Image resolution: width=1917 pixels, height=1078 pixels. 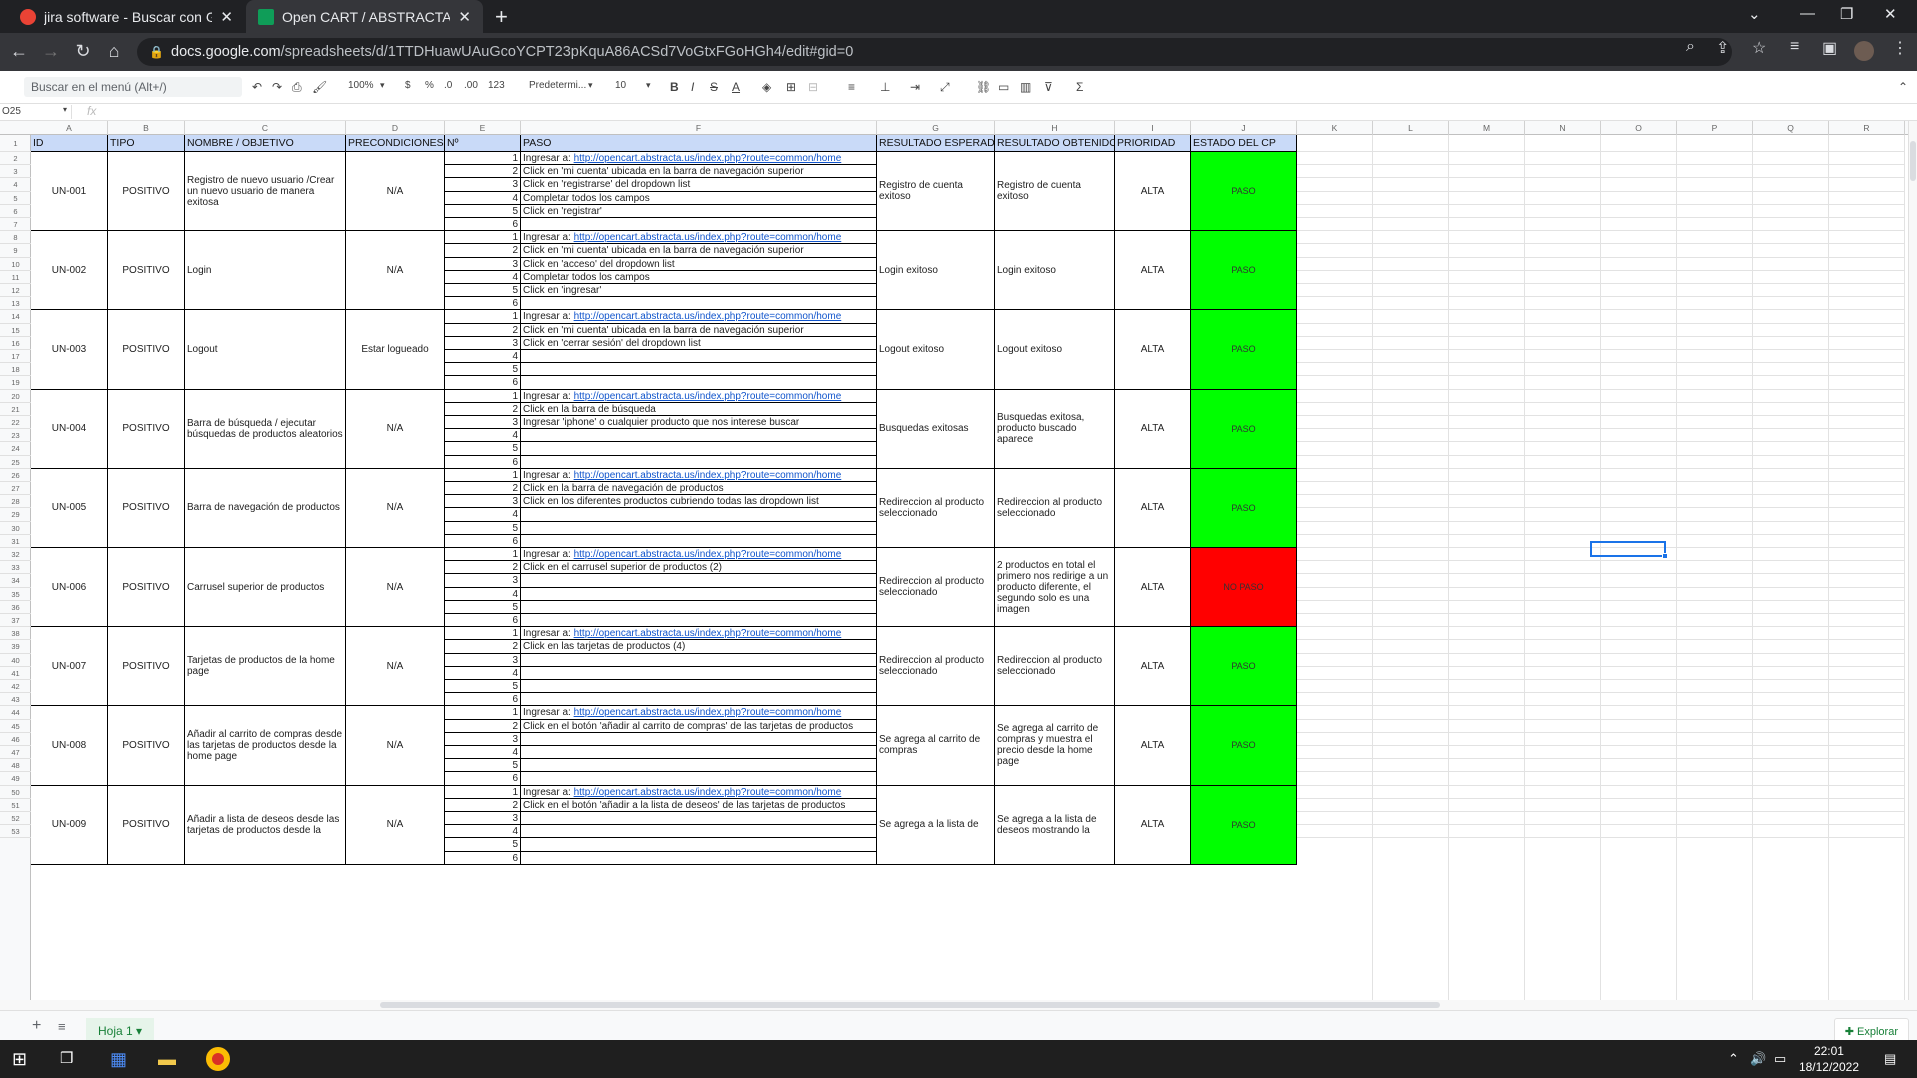 I want to click on italic-icon: I, so click(x=692, y=87).